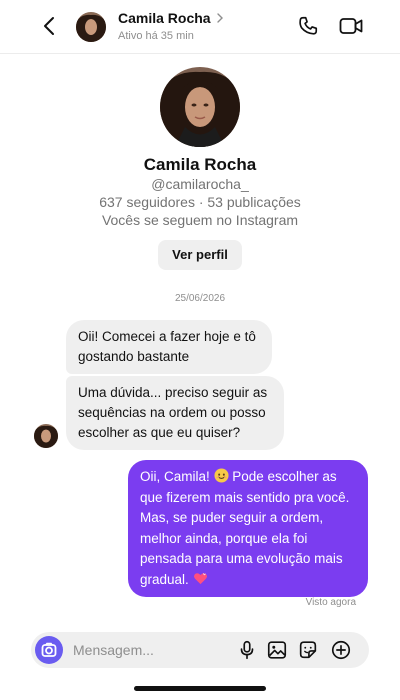 This screenshot has width=400, height=700. I want to click on header-name-row: Camila Rocha, so click(171, 18).